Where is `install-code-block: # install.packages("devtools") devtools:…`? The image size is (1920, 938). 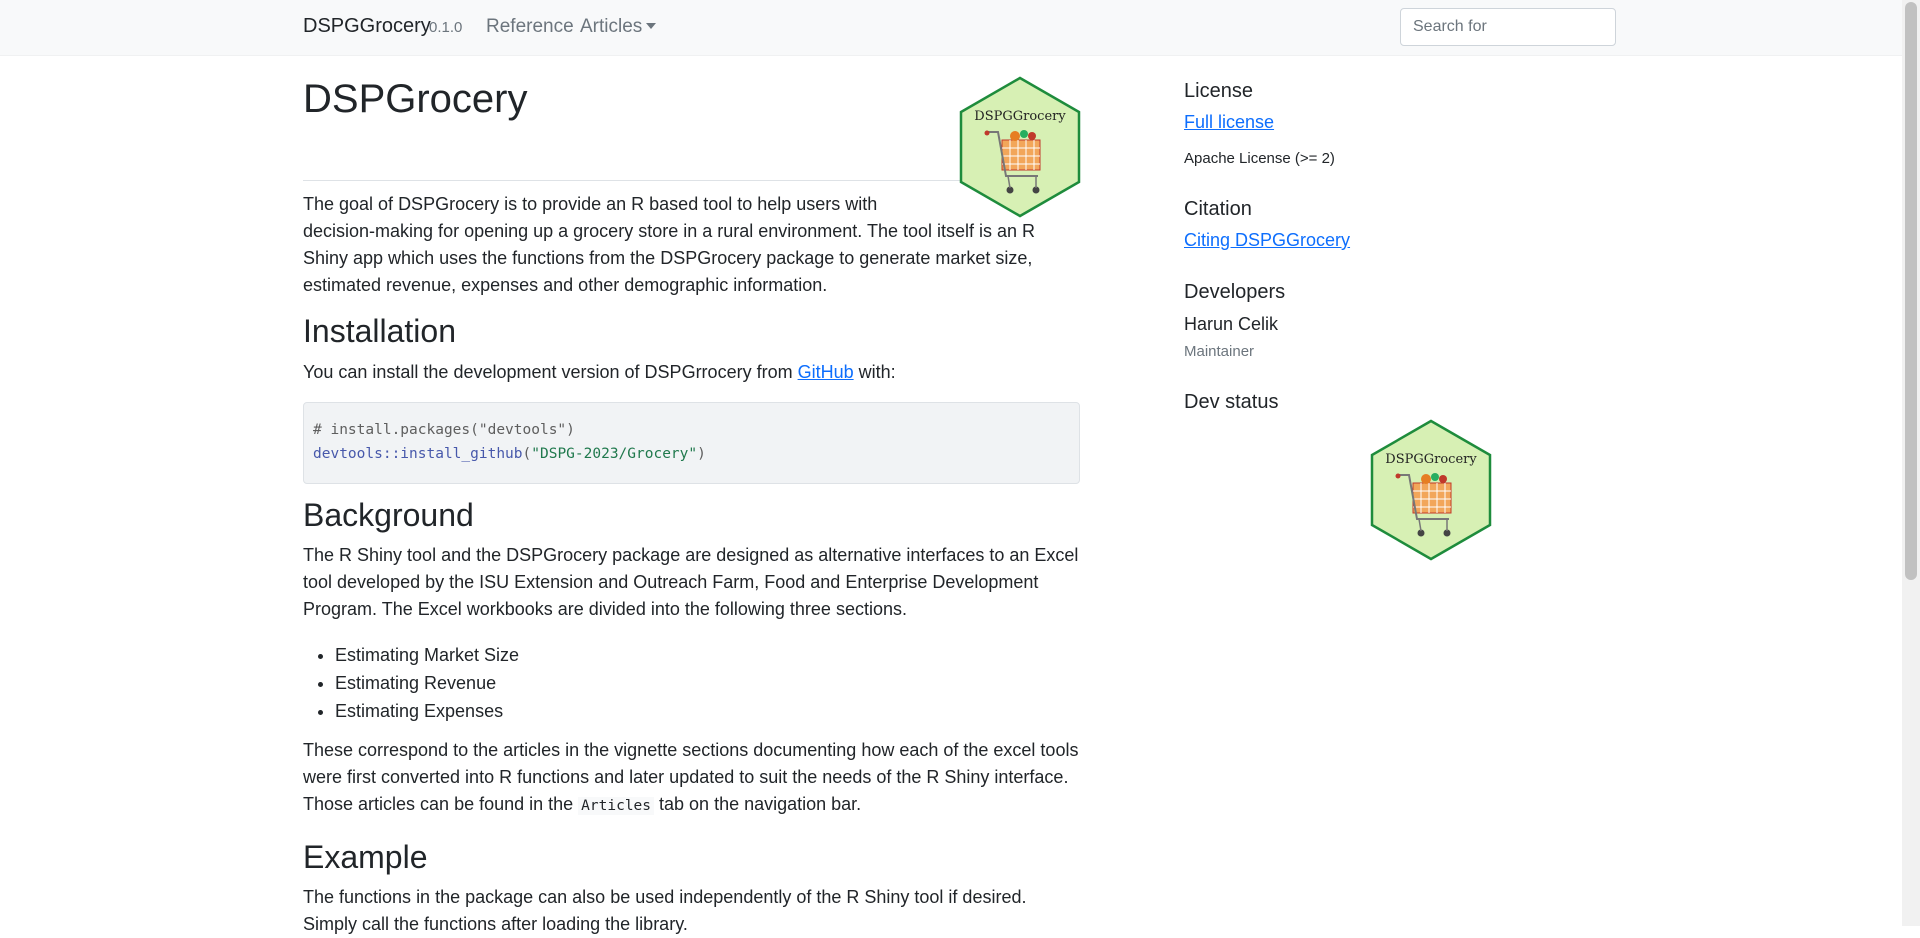
install-code-block: # install.packages("devtools") devtools:… is located at coordinates (691, 443).